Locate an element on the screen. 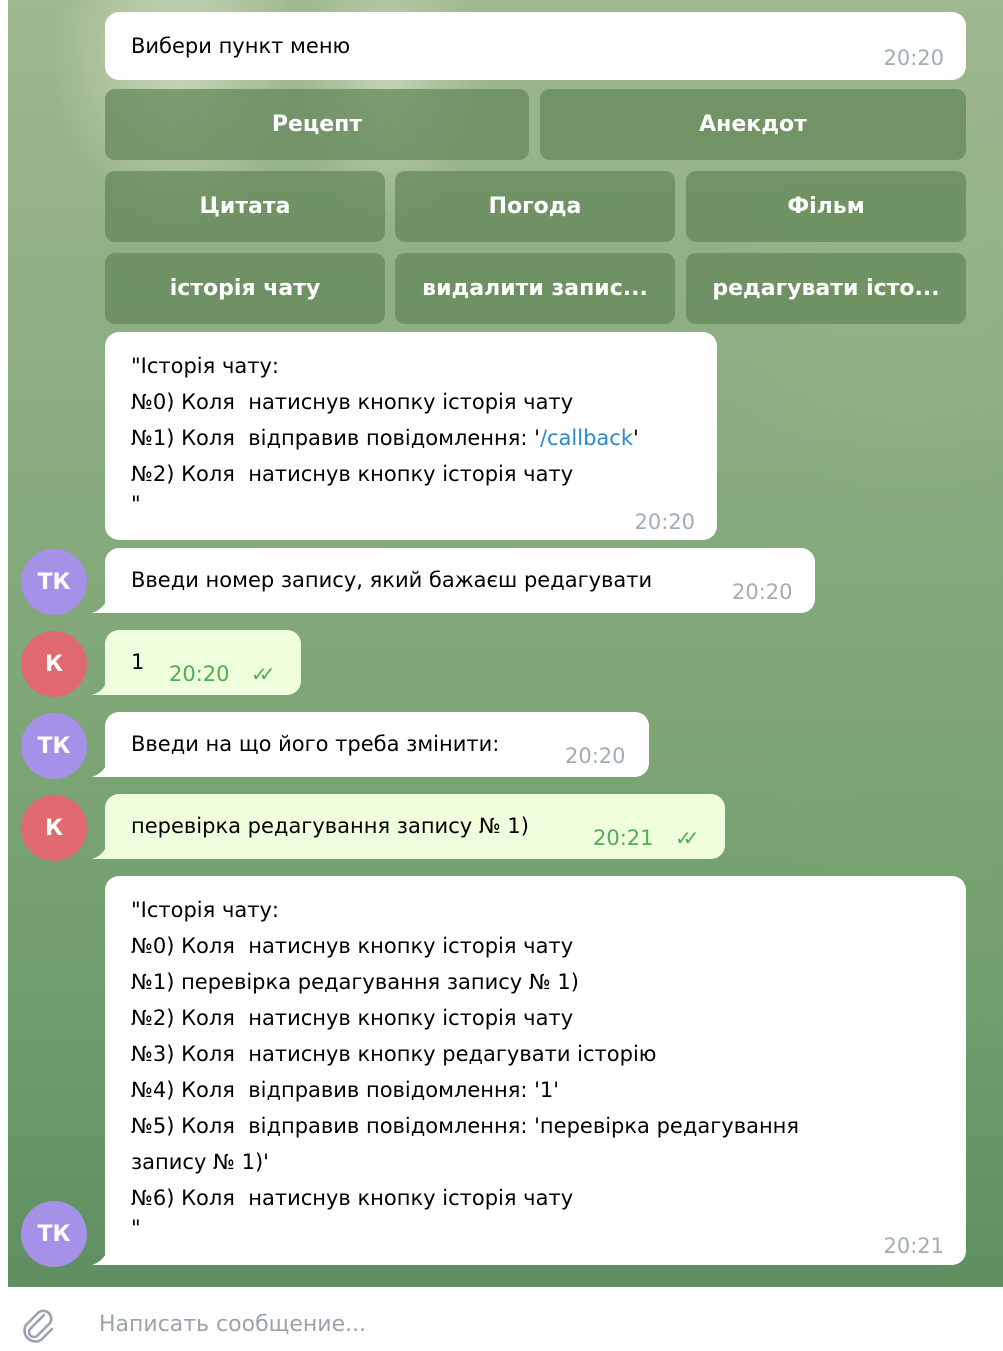  keyboard-button-recipe: Рецепт is located at coordinates (317, 124).